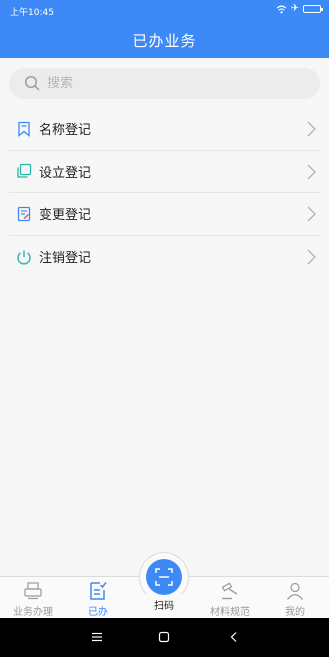  Describe the element at coordinates (33, 591) in the screenshot. I see `printer-icon` at that location.